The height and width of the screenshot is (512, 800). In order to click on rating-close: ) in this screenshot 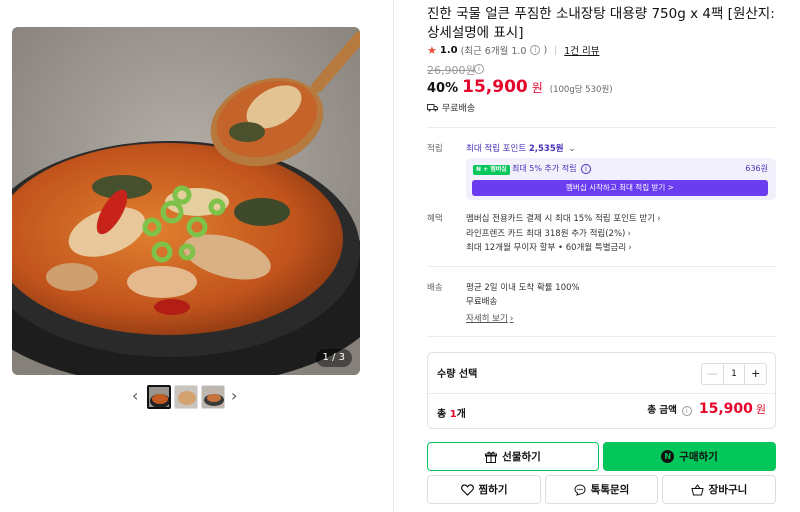, I will do `click(545, 50)`.